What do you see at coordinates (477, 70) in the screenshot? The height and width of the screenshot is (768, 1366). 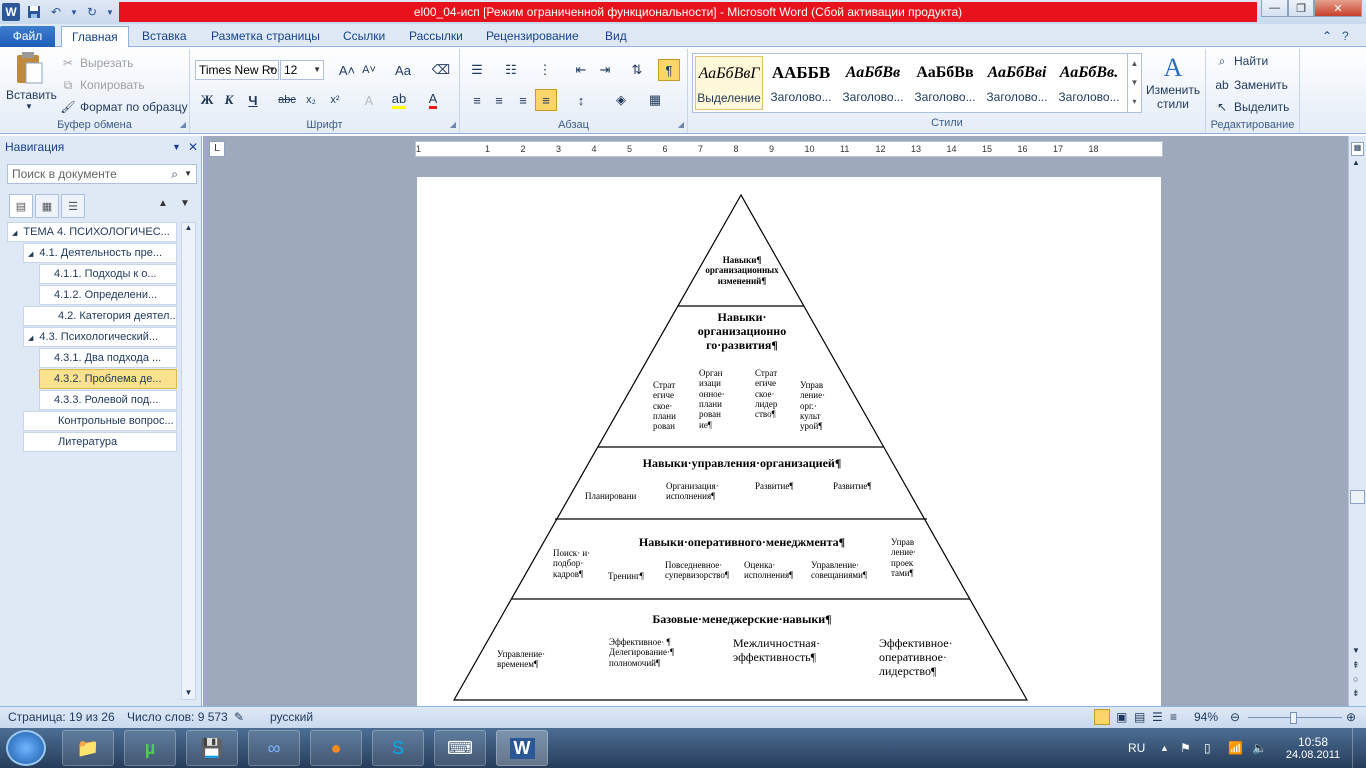 I see `bullets-icon: ☰` at bounding box center [477, 70].